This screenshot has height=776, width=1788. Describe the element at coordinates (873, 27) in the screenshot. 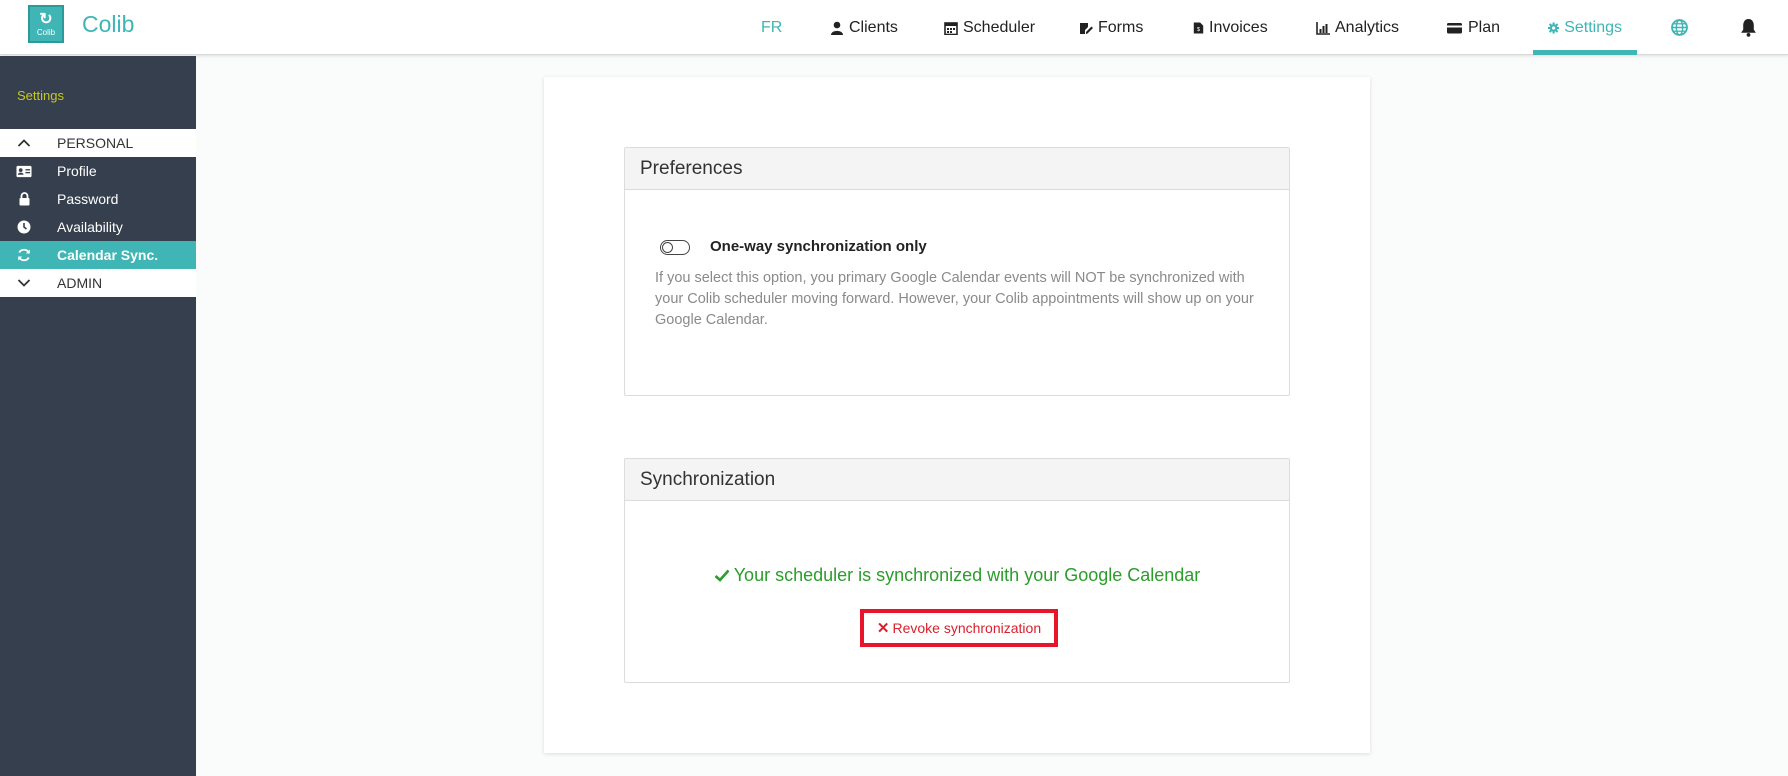

I see `nav-clients-label: Clients` at that location.